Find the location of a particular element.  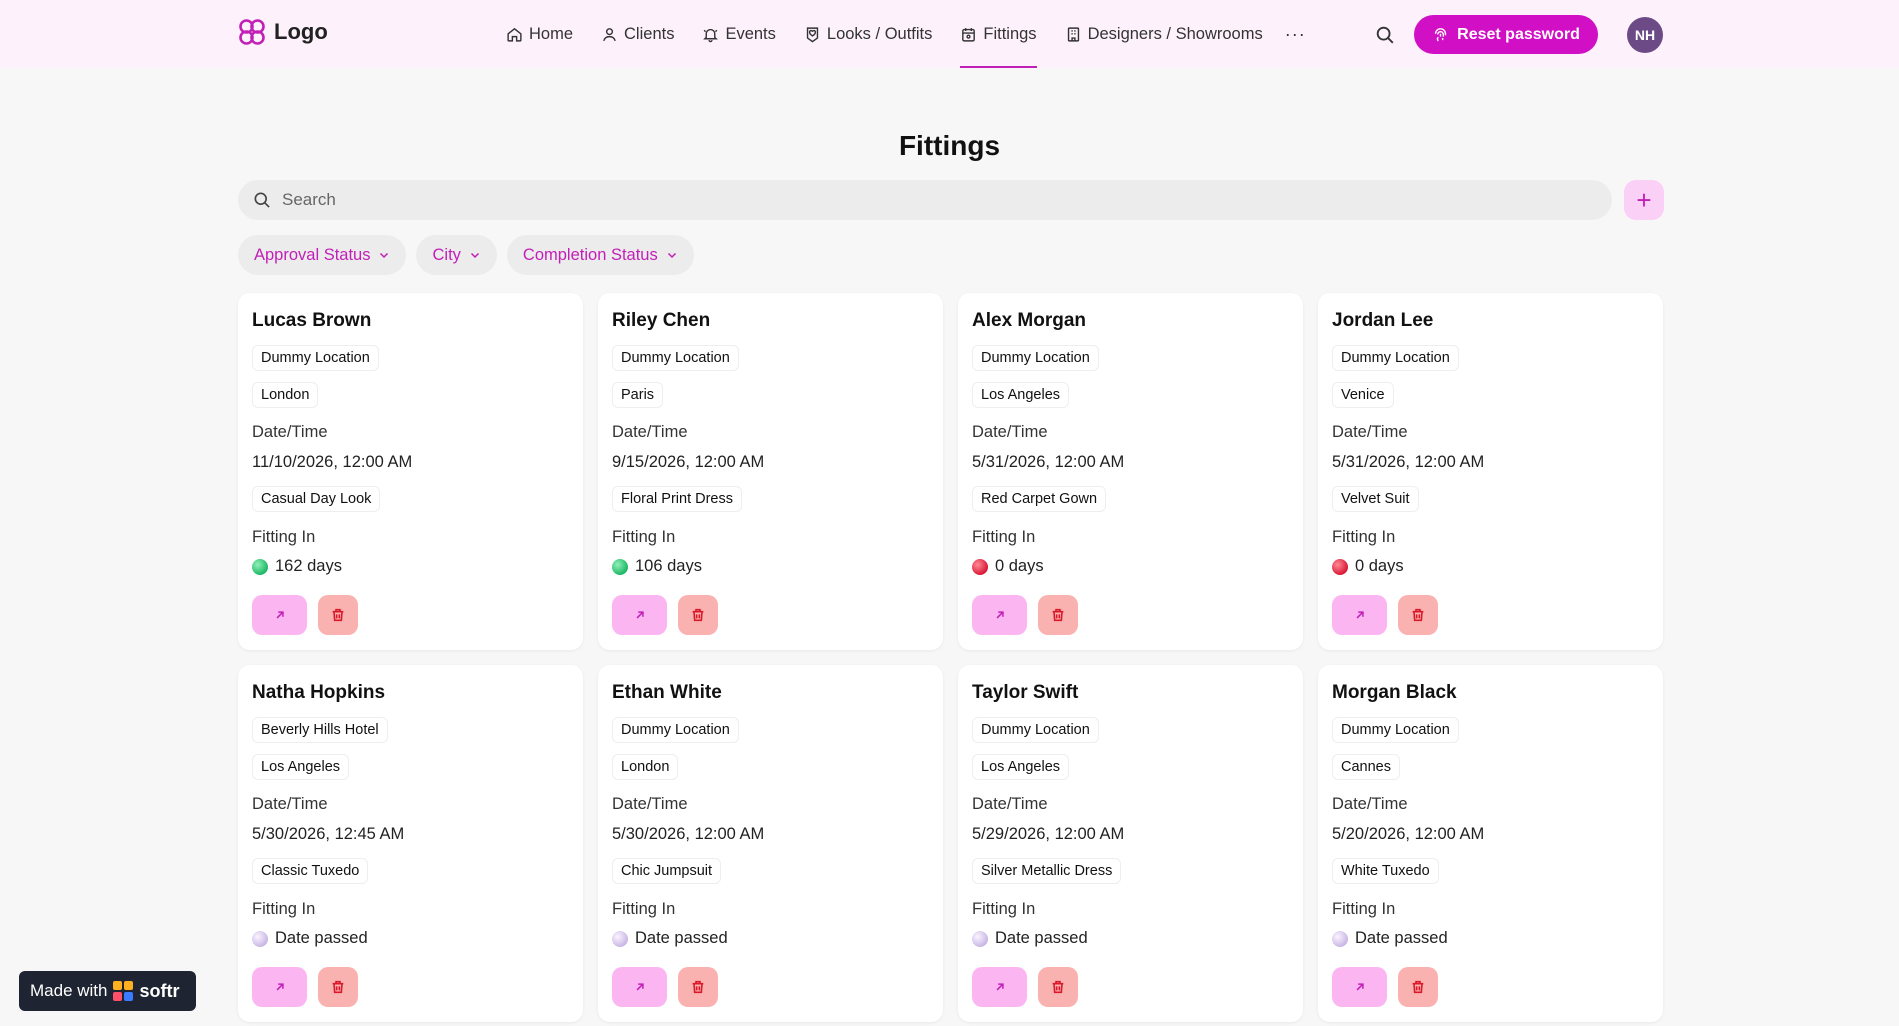

city-tag: Los Angeles is located at coordinates (1021, 395).